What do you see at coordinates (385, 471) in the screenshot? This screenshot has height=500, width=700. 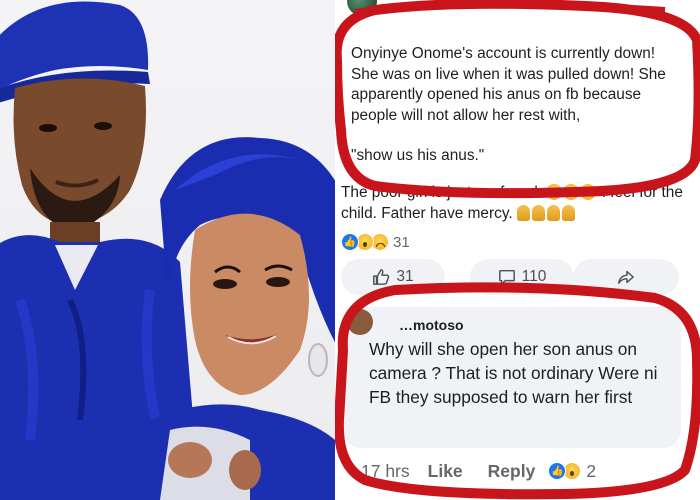 I see `reply-timestamp: 17 hrs` at bounding box center [385, 471].